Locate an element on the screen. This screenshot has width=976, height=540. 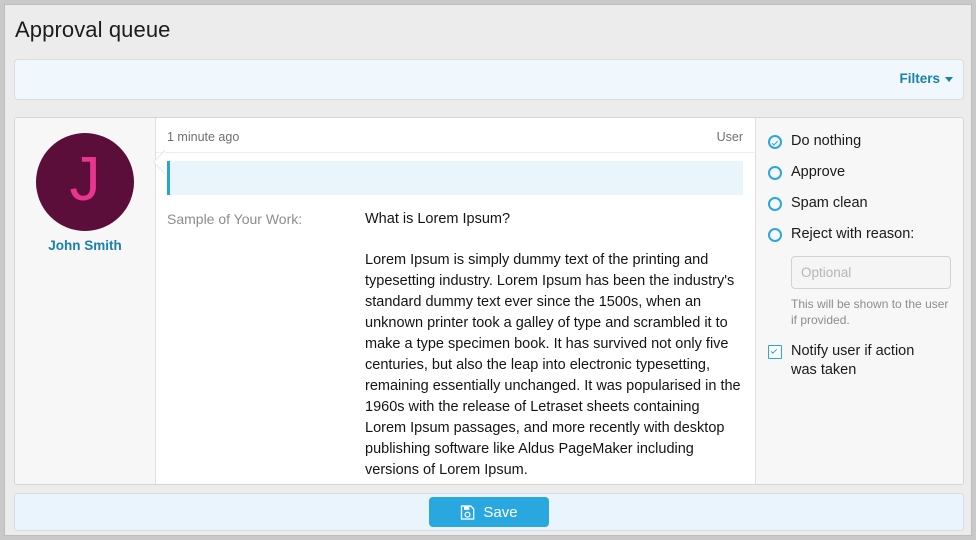
submission-meta: 1 minute ago User is located at coordinates (455, 135).